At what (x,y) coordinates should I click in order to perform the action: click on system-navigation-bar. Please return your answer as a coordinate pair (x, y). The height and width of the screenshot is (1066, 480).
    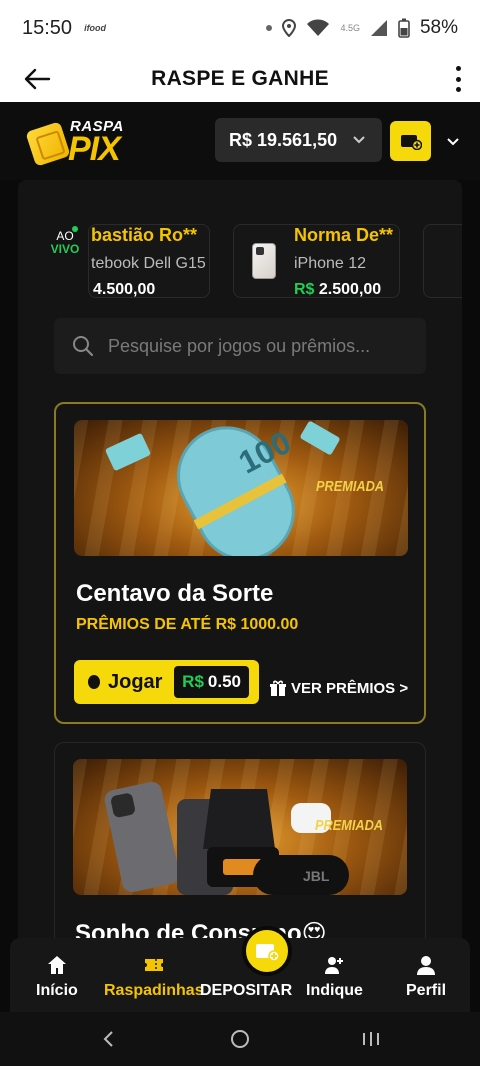
    Looking at the image, I should click on (240, 1039).